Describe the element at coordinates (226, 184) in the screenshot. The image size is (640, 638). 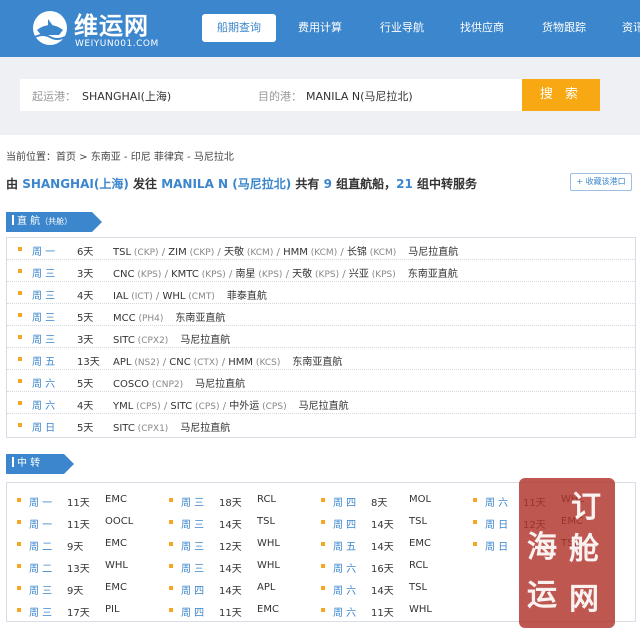
I see `summary-dest: MANILA N (马尼拉北)` at that location.